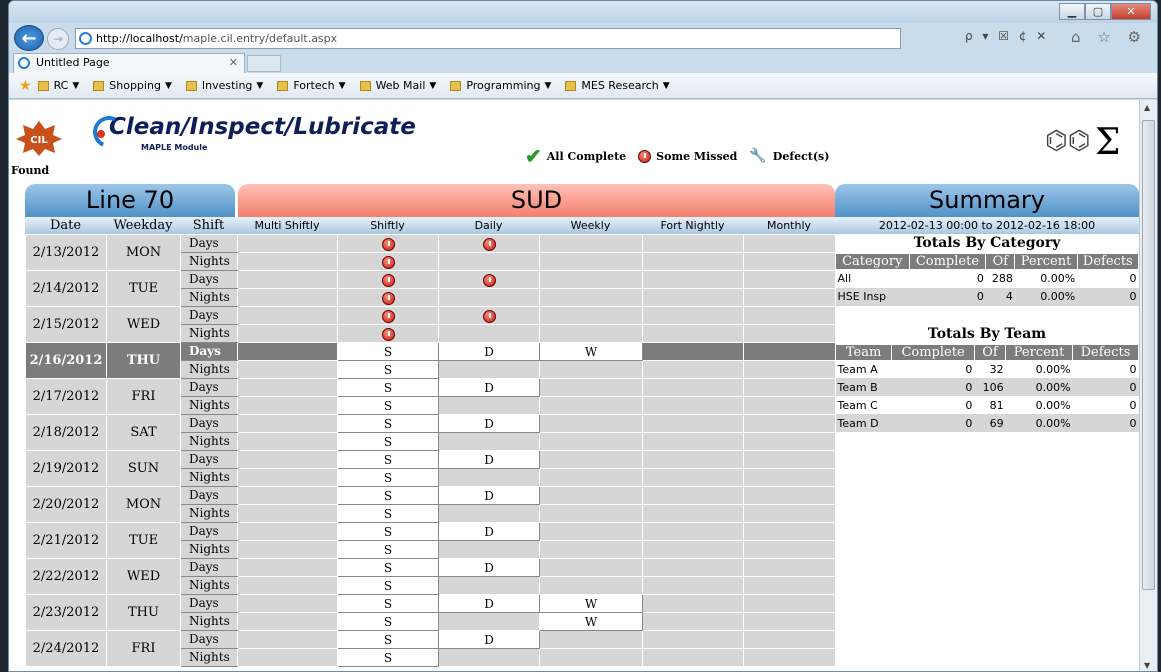 Image resolution: width=1161 pixels, height=672 pixels. I want to click on tab-close-icon: ✕, so click(233, 63).